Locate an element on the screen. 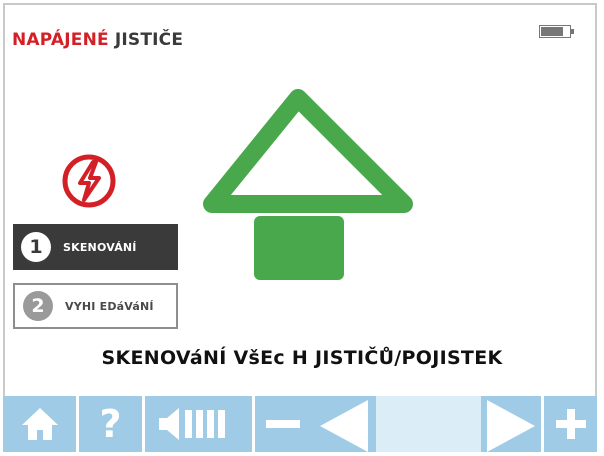 The width and height of the screenshot is (604, 456). step-number-badge: 1 is located at coordinates (36, 247).